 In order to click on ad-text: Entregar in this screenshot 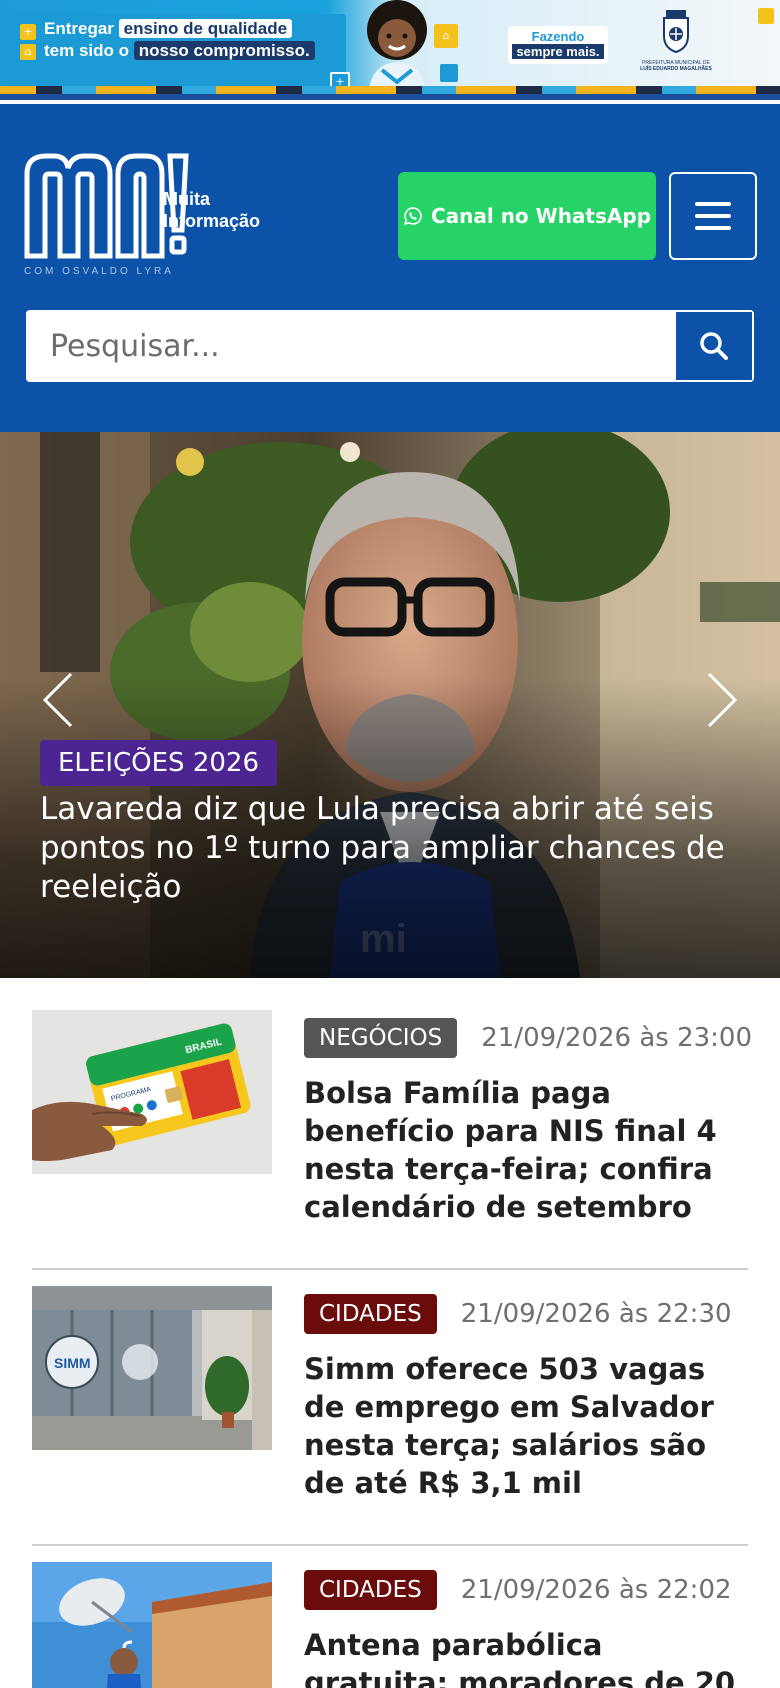, I will do `click(79, 28)`.